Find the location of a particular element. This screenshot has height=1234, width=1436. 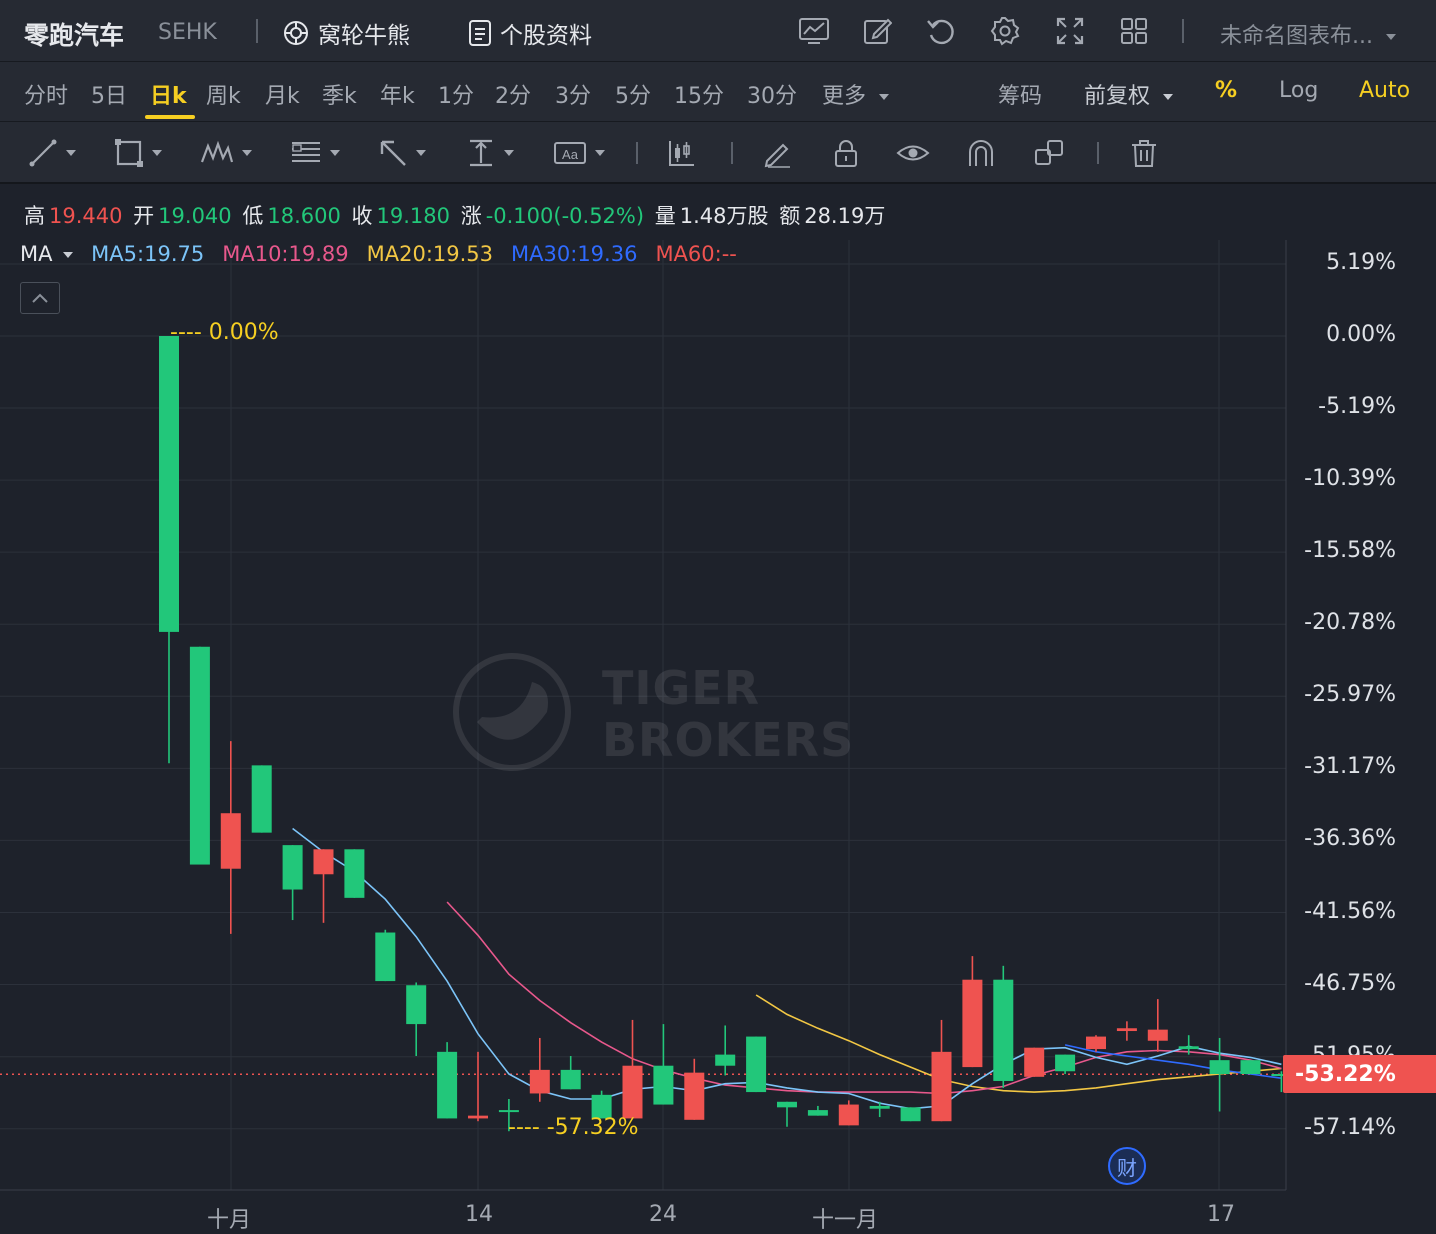

text-tool-button: Aa is located at coordinates (579, 153).